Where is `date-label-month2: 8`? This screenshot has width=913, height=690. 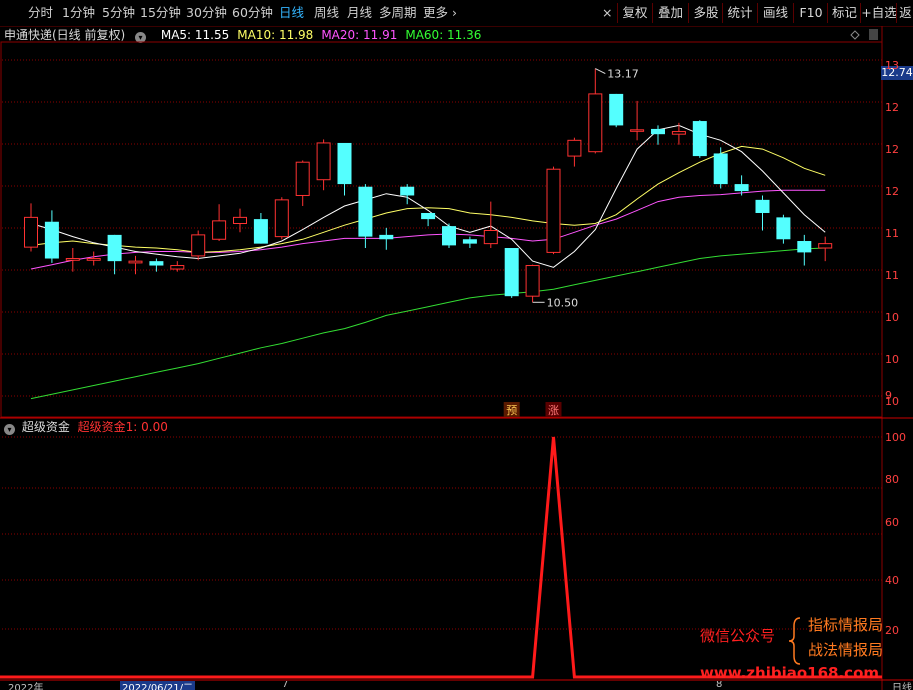 date-label-month2: 8 is located at coordinates (719, 685).